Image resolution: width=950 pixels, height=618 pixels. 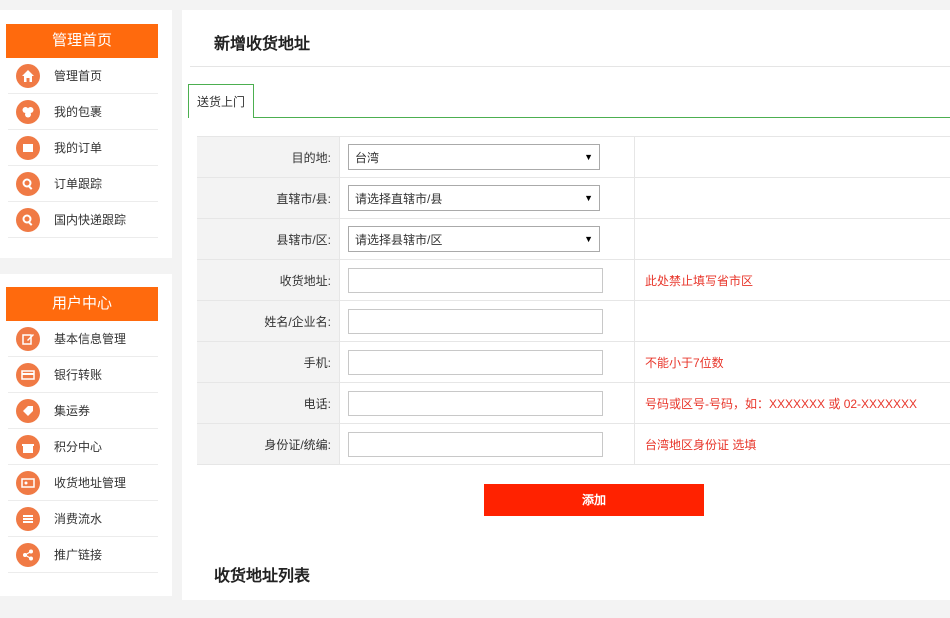 I want to click on sidebar-item-basic-info: 基本信息管理, so click(x=83, y=339).